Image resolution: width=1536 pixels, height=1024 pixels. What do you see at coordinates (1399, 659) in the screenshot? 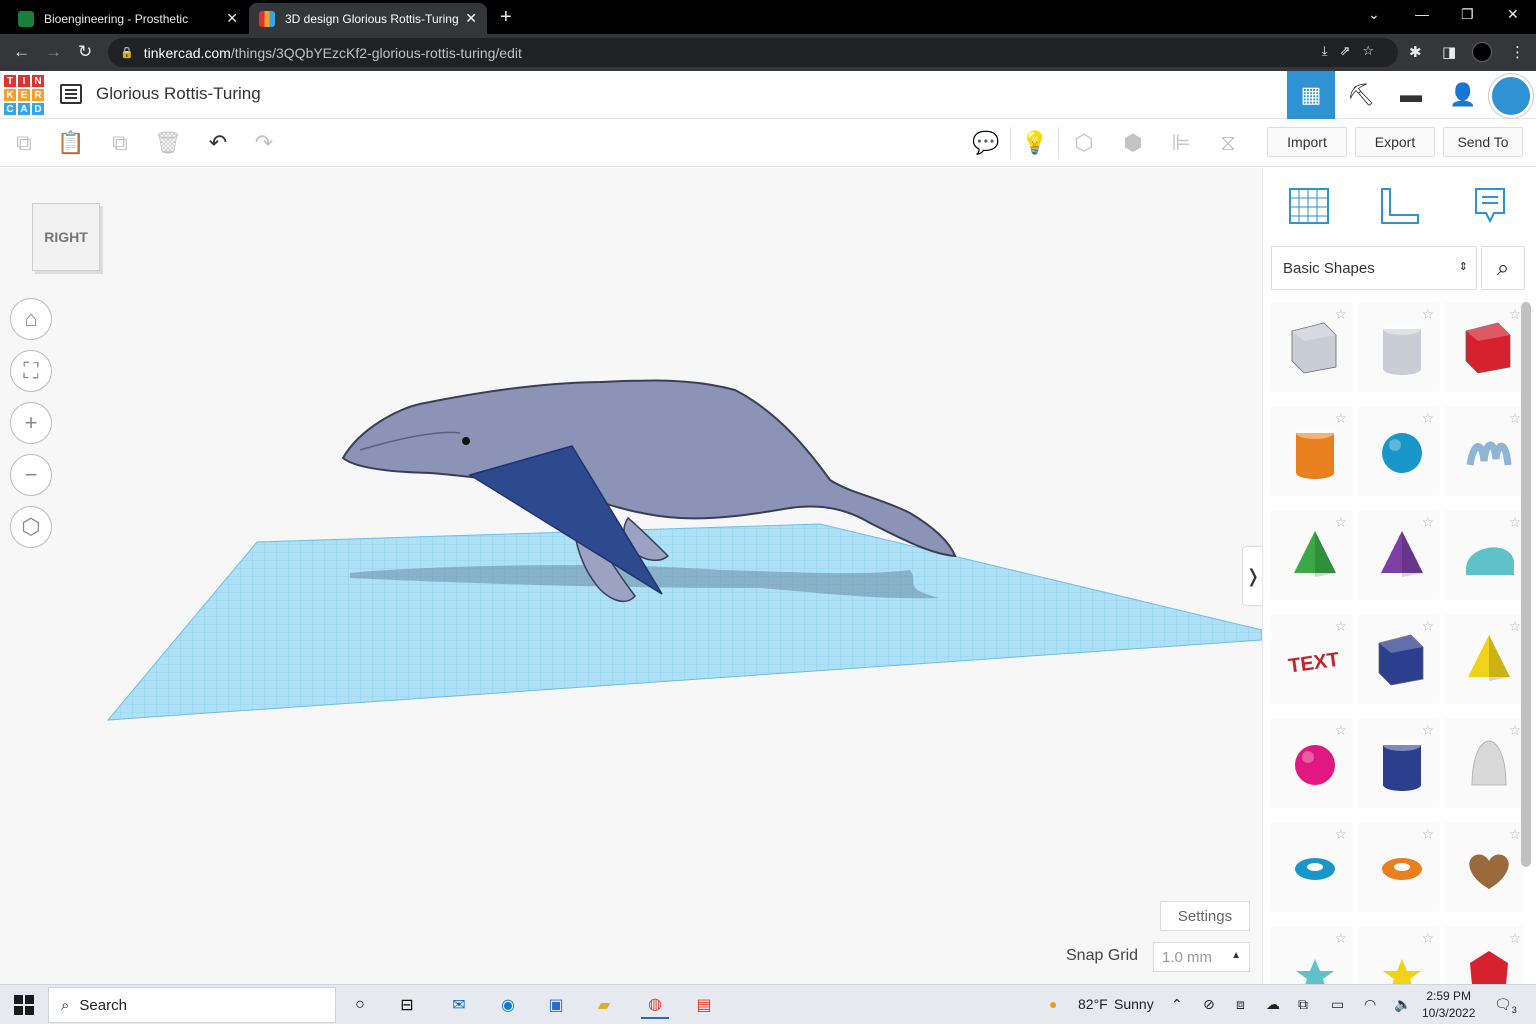
I see `shape-tile-wedge: ☆` at bounding box center [1399, 659].